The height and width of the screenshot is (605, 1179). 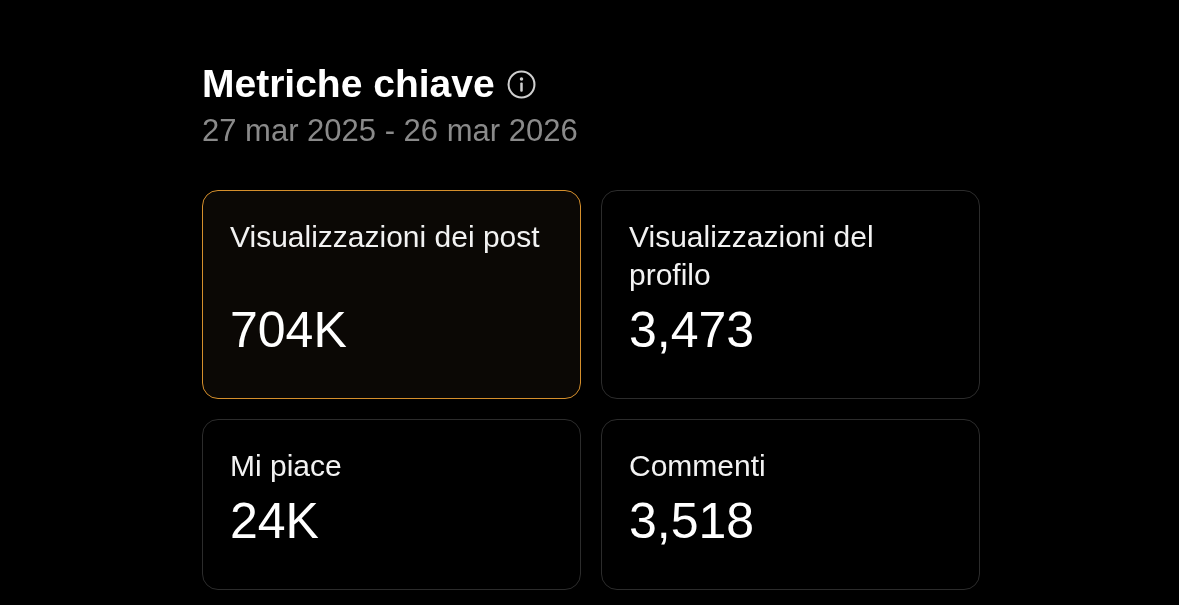 What do you see at coordinates (286, 466) in the screenshot?
I see `metric-label: Mi piace` at bounding box center [286, 466].